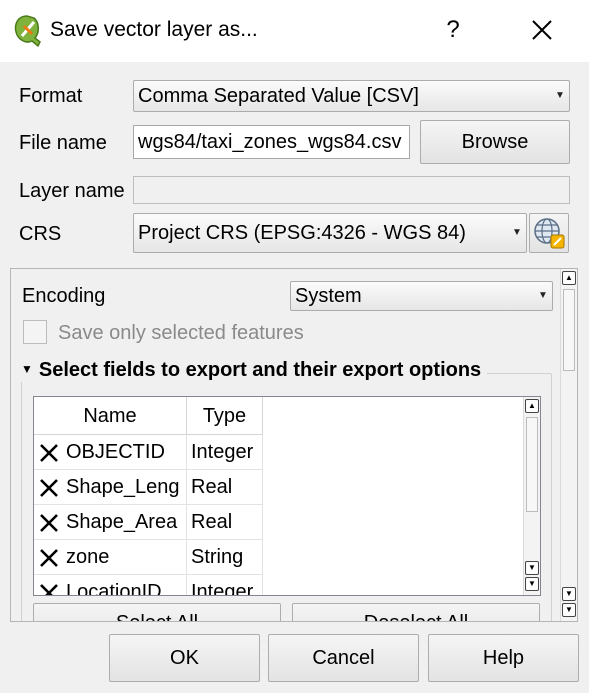 The image size is (589, 693). Describe the element at coordinates (184, 658) in the screenshot. I see `ok-button: OK` at that location.